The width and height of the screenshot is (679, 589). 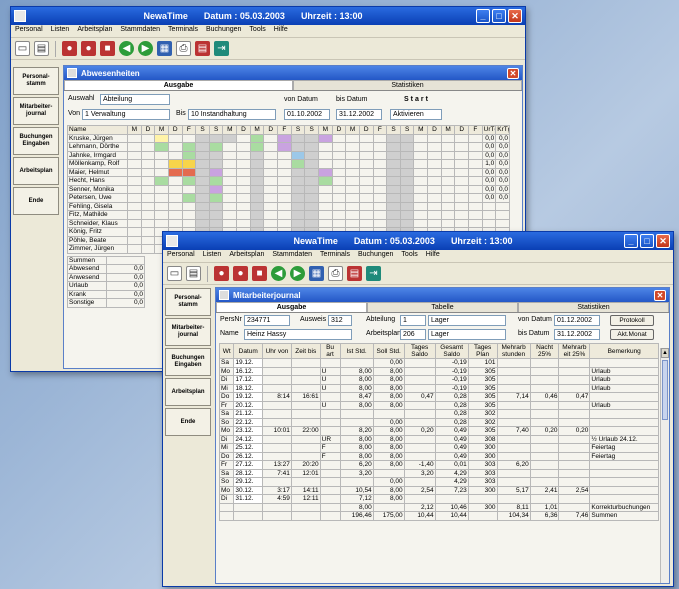 I want to click on abteilung-field: 1, so click(x=413, y=320).